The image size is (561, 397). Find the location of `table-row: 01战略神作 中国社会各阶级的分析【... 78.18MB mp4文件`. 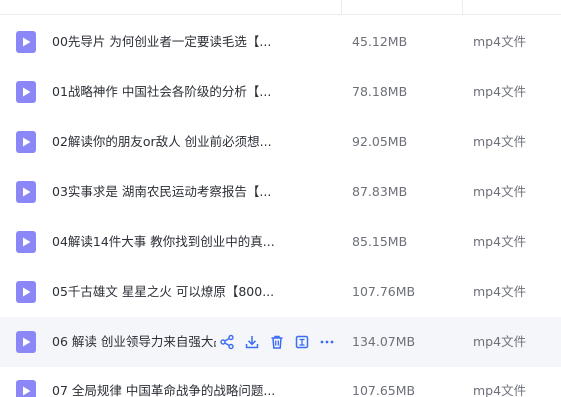

table-row: 01战略神作 中国社会各阶级的分析【... 78.18MB mp4文件 is located at coordinates (280, 92).